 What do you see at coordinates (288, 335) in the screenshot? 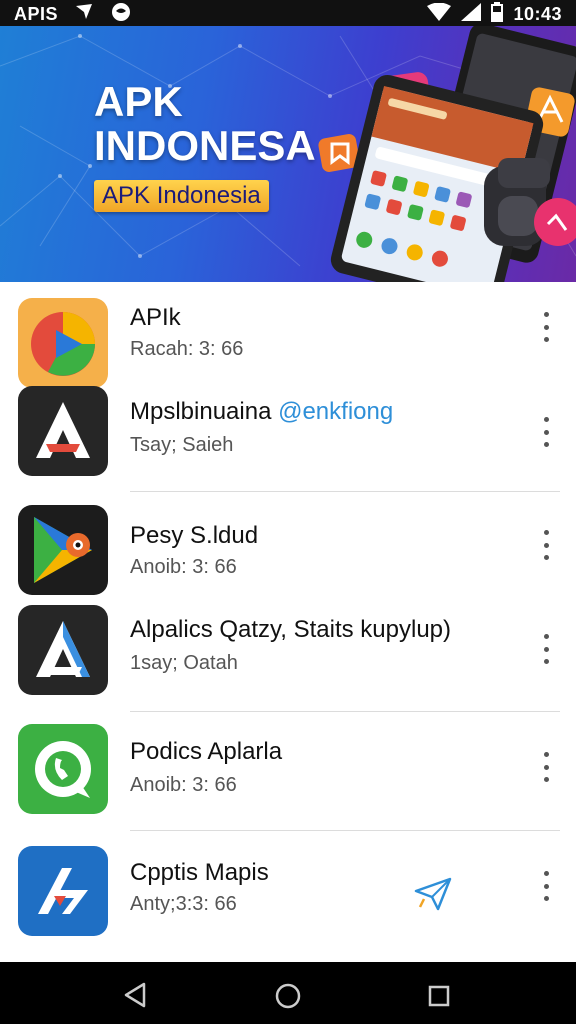
I see `list-item: APIk Racah: 3: 66` at bounding box center [288, 335].